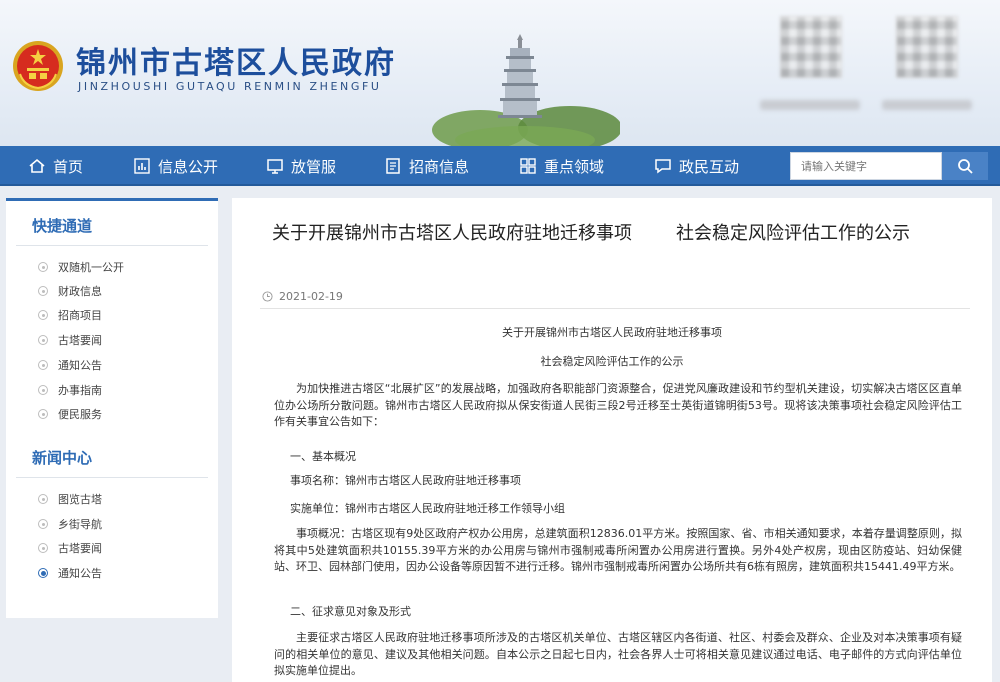  I want to click on bar-chart-icon, so click(142, 166).